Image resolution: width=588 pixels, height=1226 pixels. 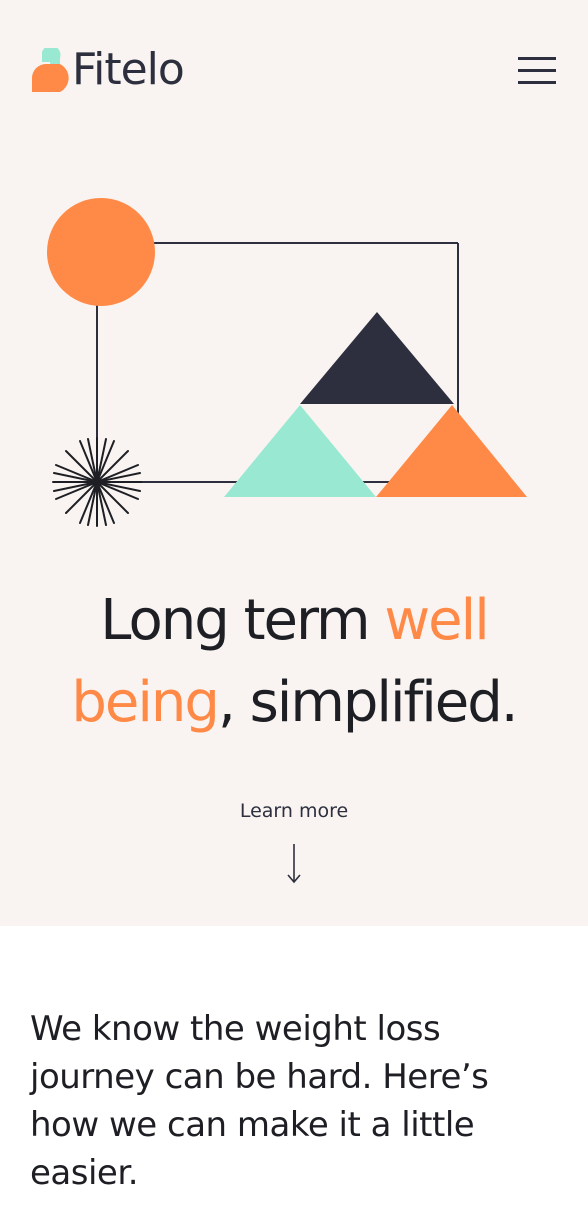 I want to click on mint-triangle-shape, so click(x=300, y=451).